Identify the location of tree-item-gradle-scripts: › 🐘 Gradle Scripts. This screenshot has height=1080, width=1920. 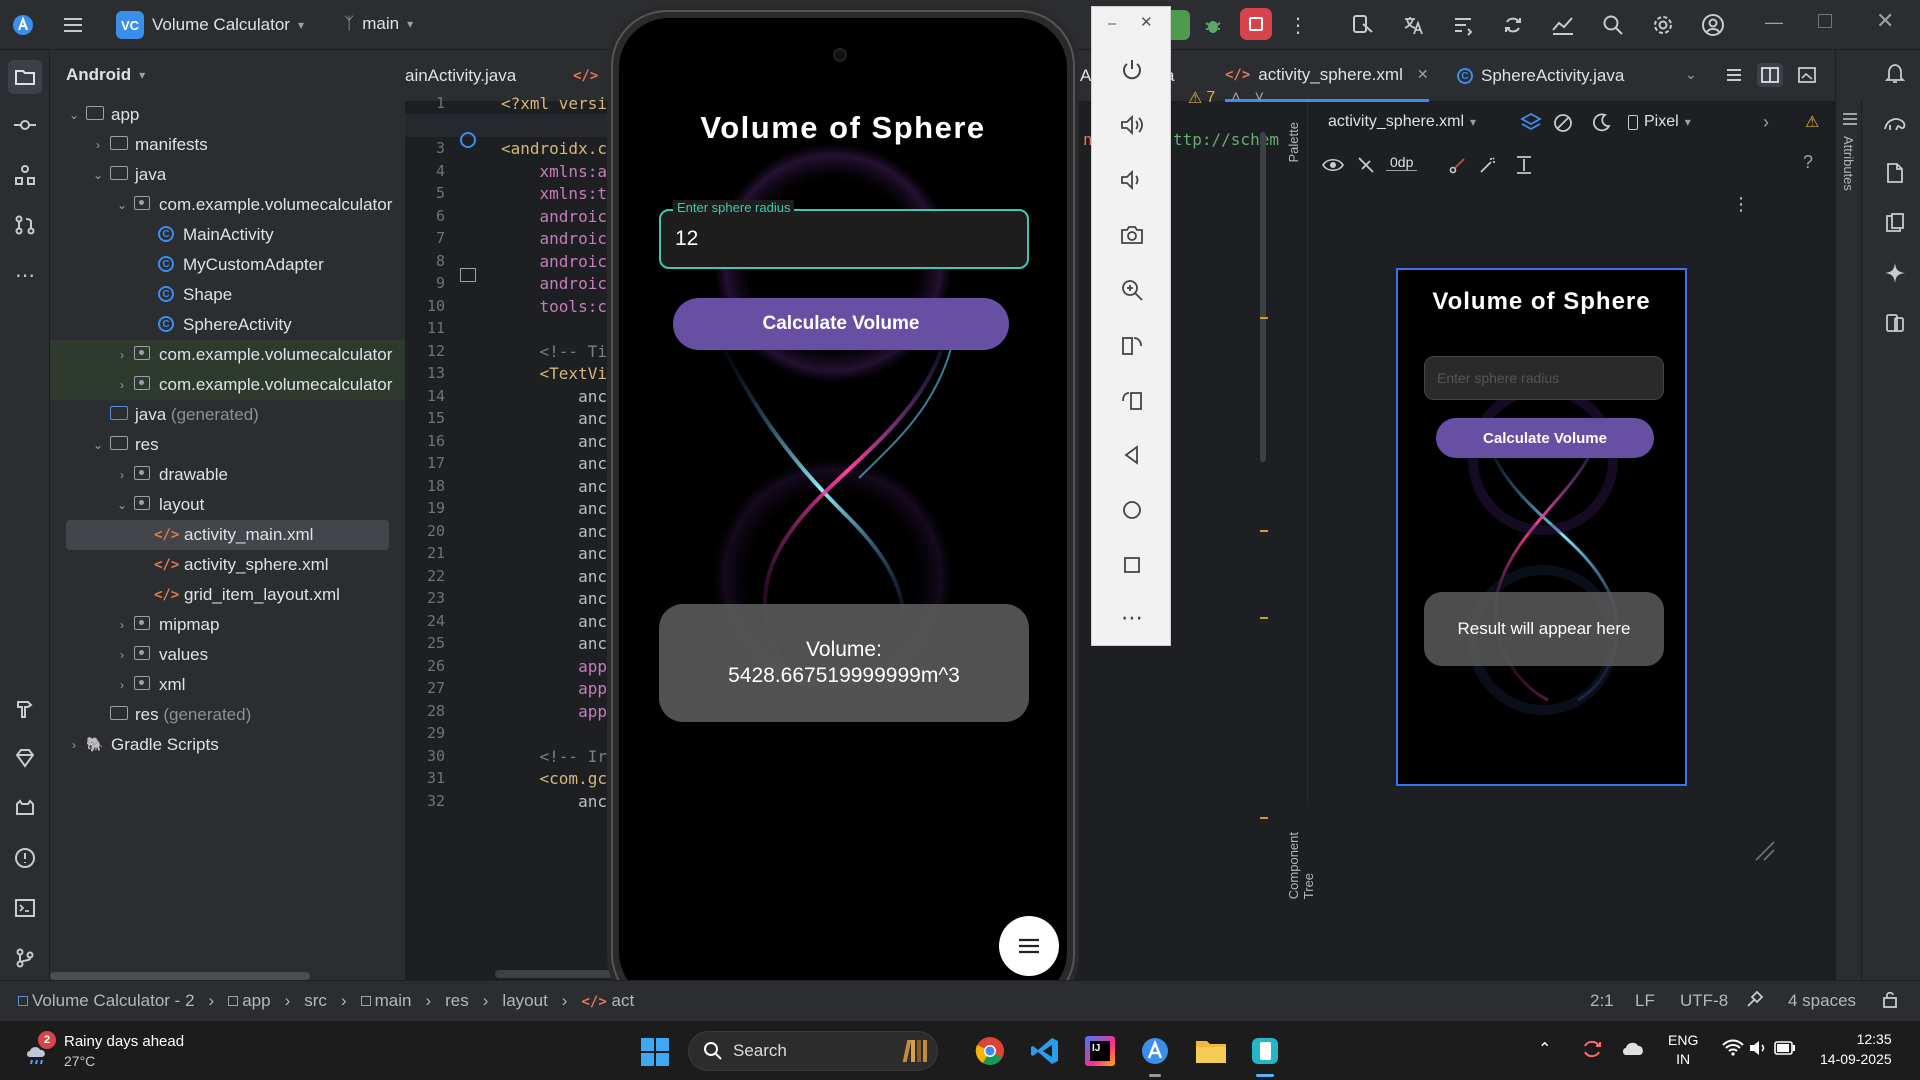
(227, 745).